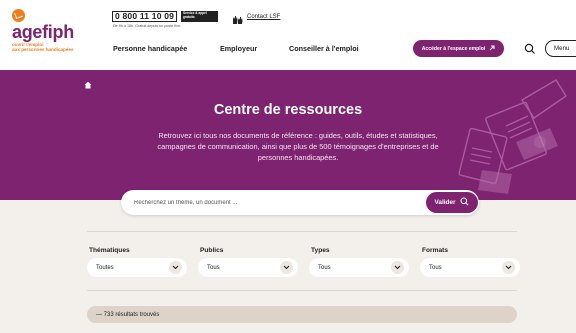  What do you see at coordinates (359, 267) in the screenshot?
I see `types-select: Tous` at bounding box center [359, 267].